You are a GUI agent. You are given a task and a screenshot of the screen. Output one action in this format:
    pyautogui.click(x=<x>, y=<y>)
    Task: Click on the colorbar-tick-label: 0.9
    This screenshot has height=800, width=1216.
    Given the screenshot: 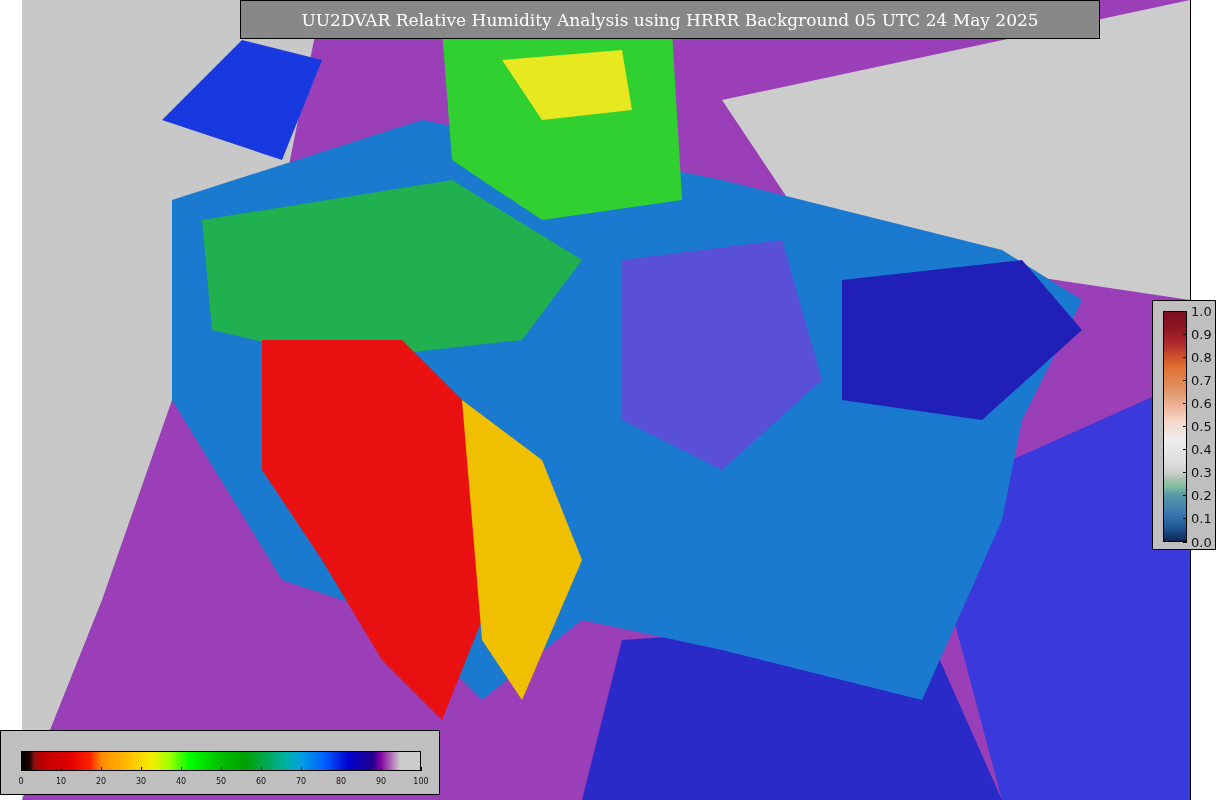 What is the action you would take?
    pyautogui.click(x=1201, y=334)
    